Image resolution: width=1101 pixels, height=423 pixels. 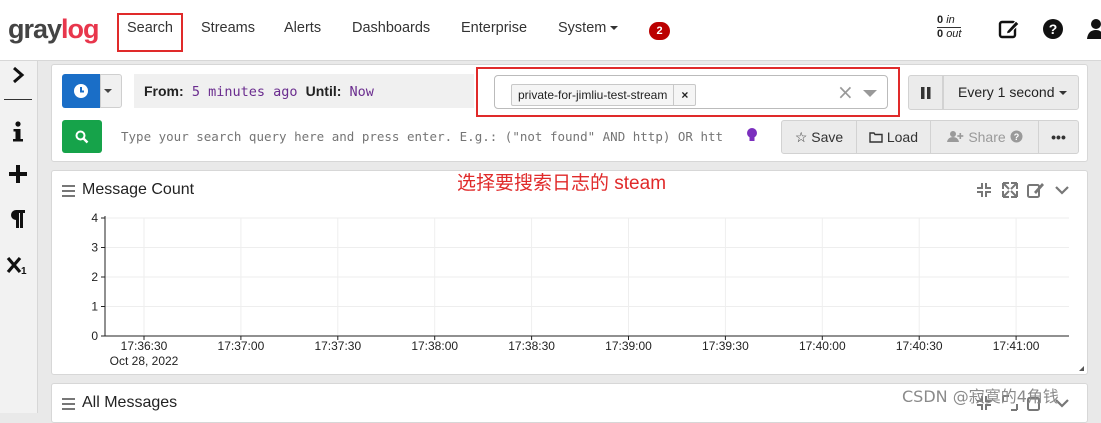 I want to click on more-options-button: •••, so click(x=1058, y=137).